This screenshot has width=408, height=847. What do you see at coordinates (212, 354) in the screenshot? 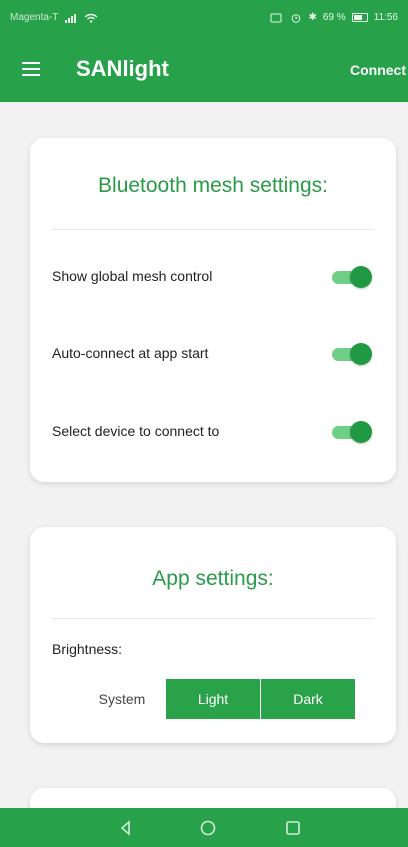
I see `setting-row-auto-connect: Auto-connect at app start` at bounding box center [212, 354].